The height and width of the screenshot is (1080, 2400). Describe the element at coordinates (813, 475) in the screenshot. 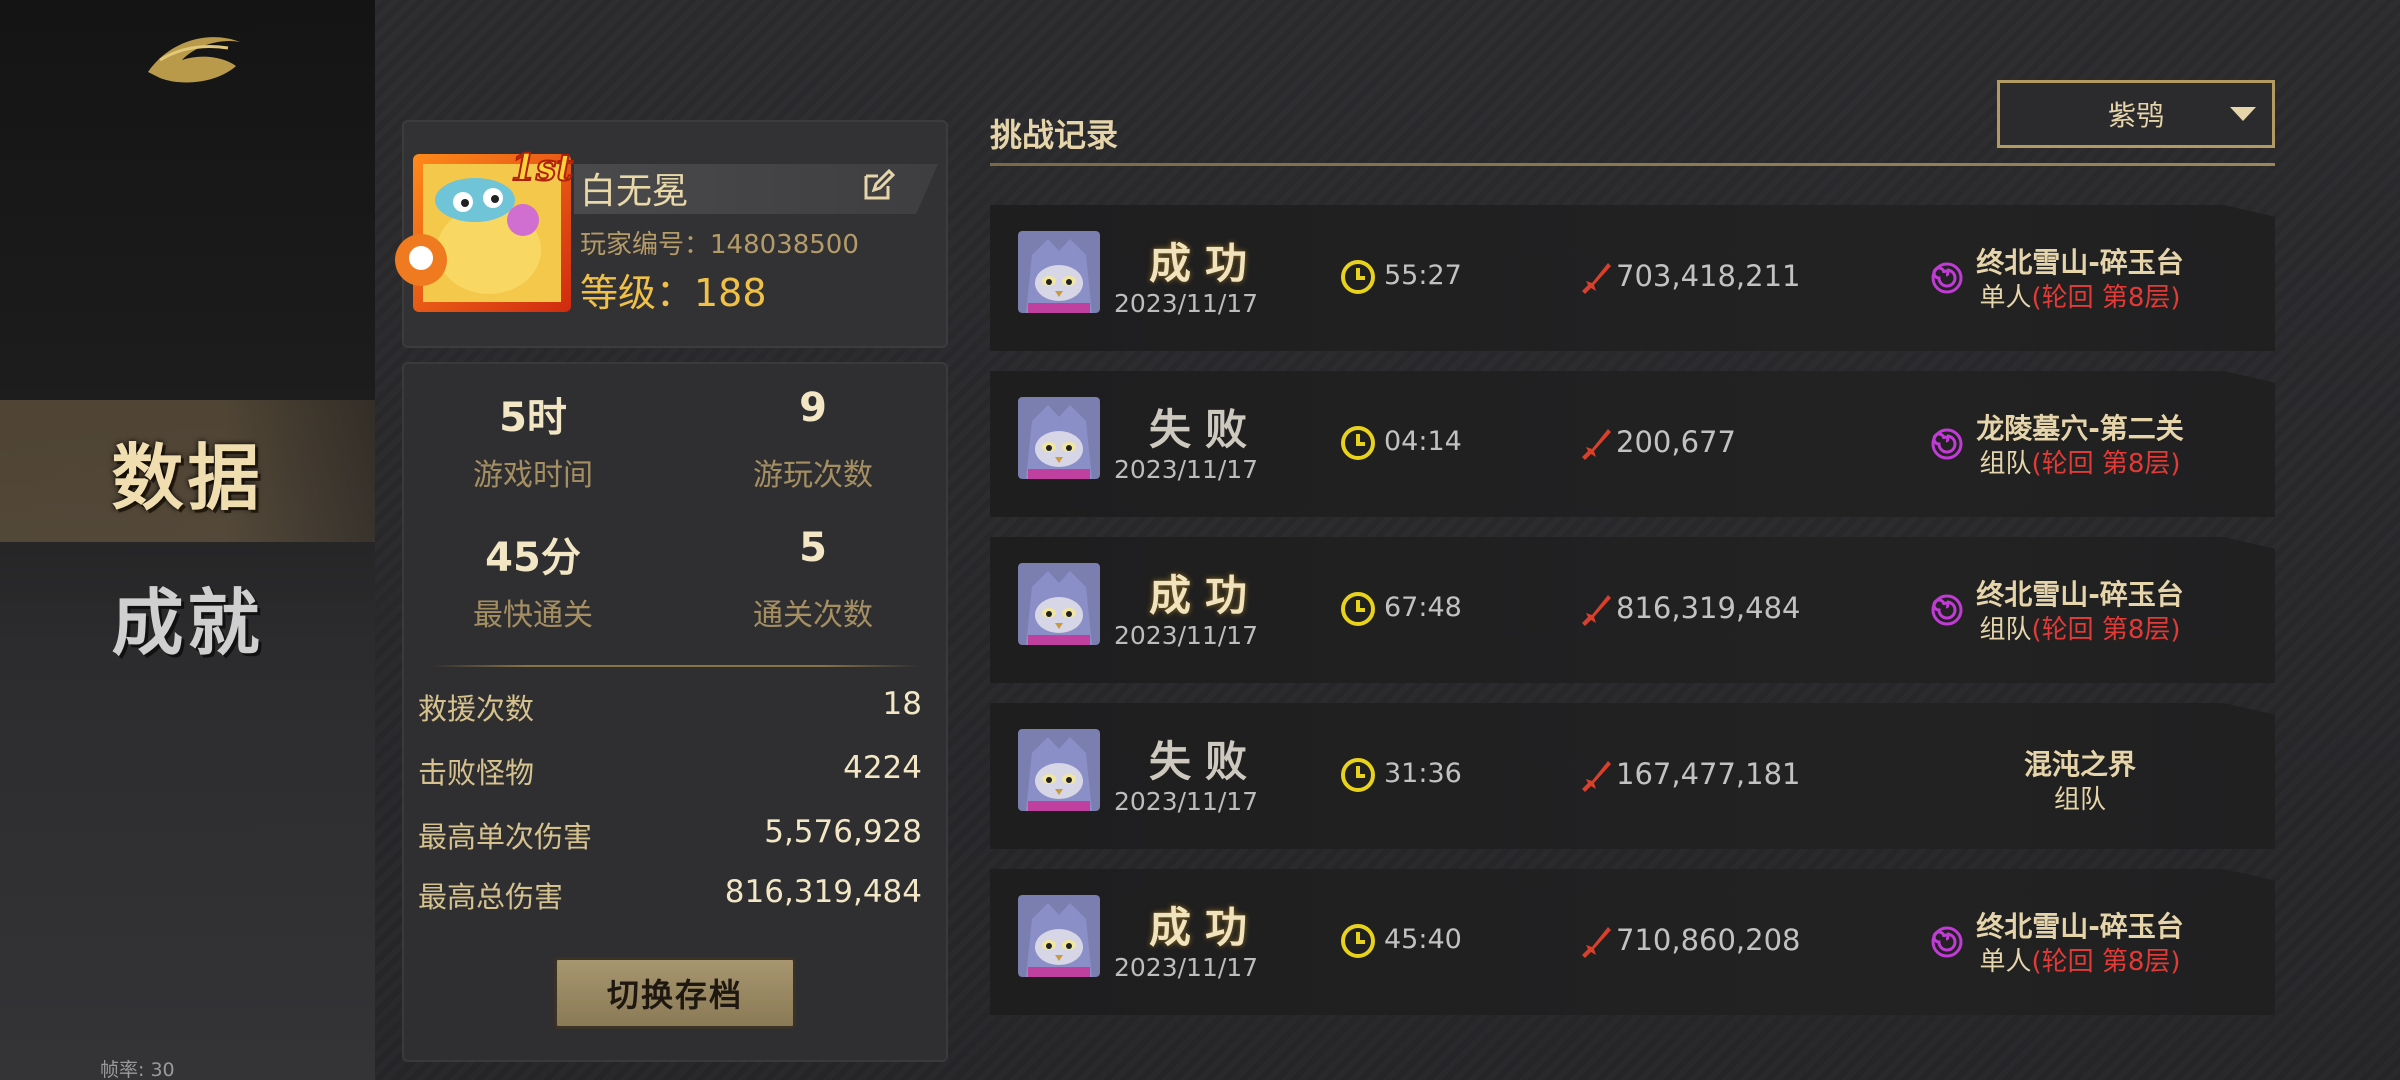

I see `play-count-label: 游玩次数` at that location.